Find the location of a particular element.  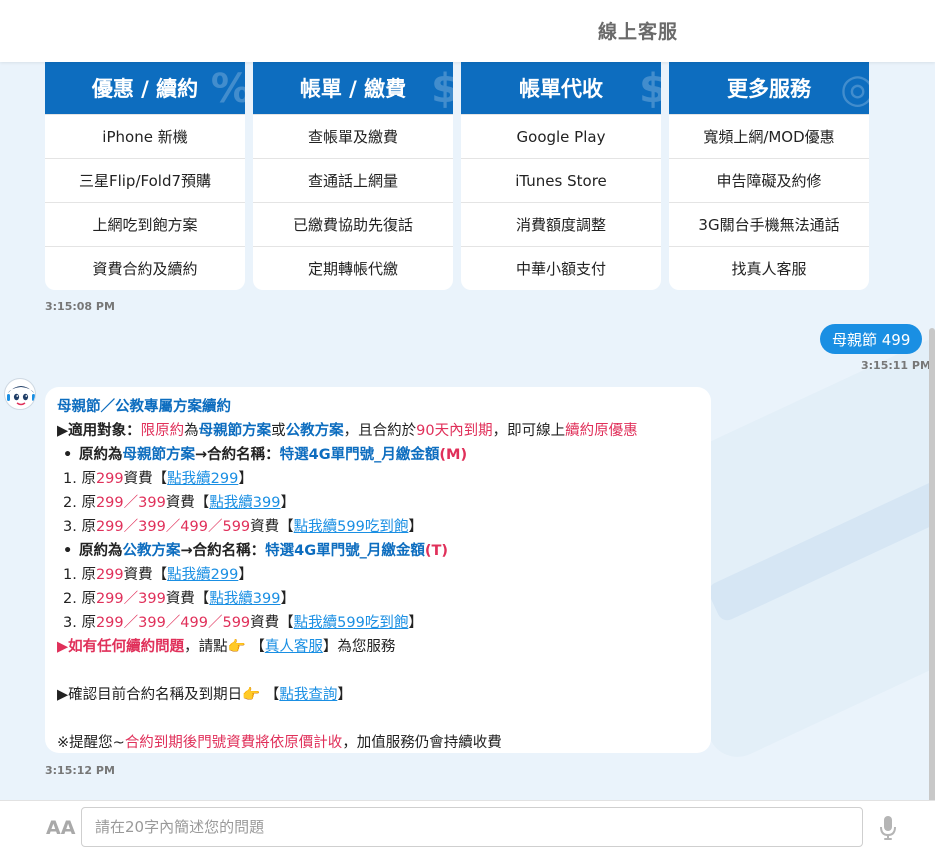

microphone-icon is located at coordinates (888, 828).